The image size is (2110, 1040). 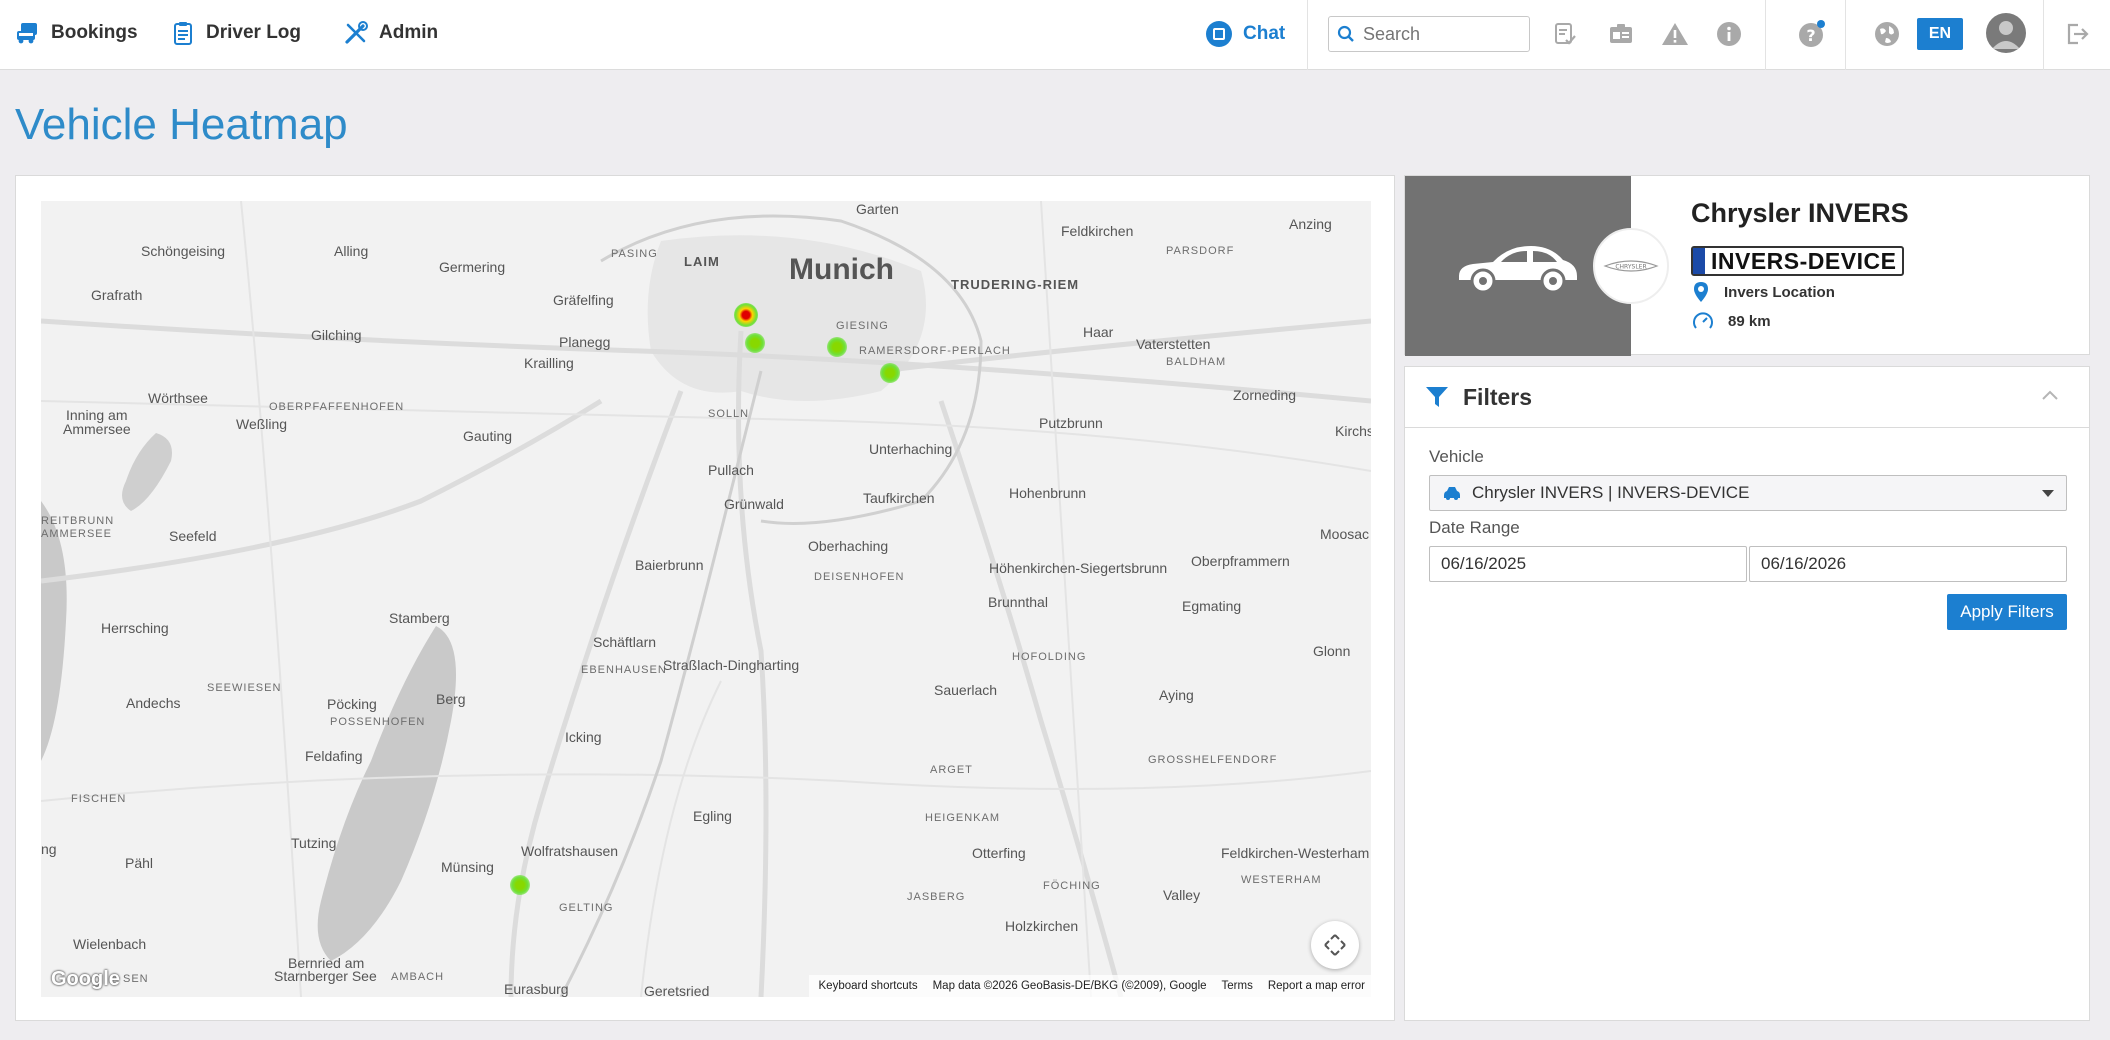 I want to click on map-label: Alling, so click(x=351, y=251).